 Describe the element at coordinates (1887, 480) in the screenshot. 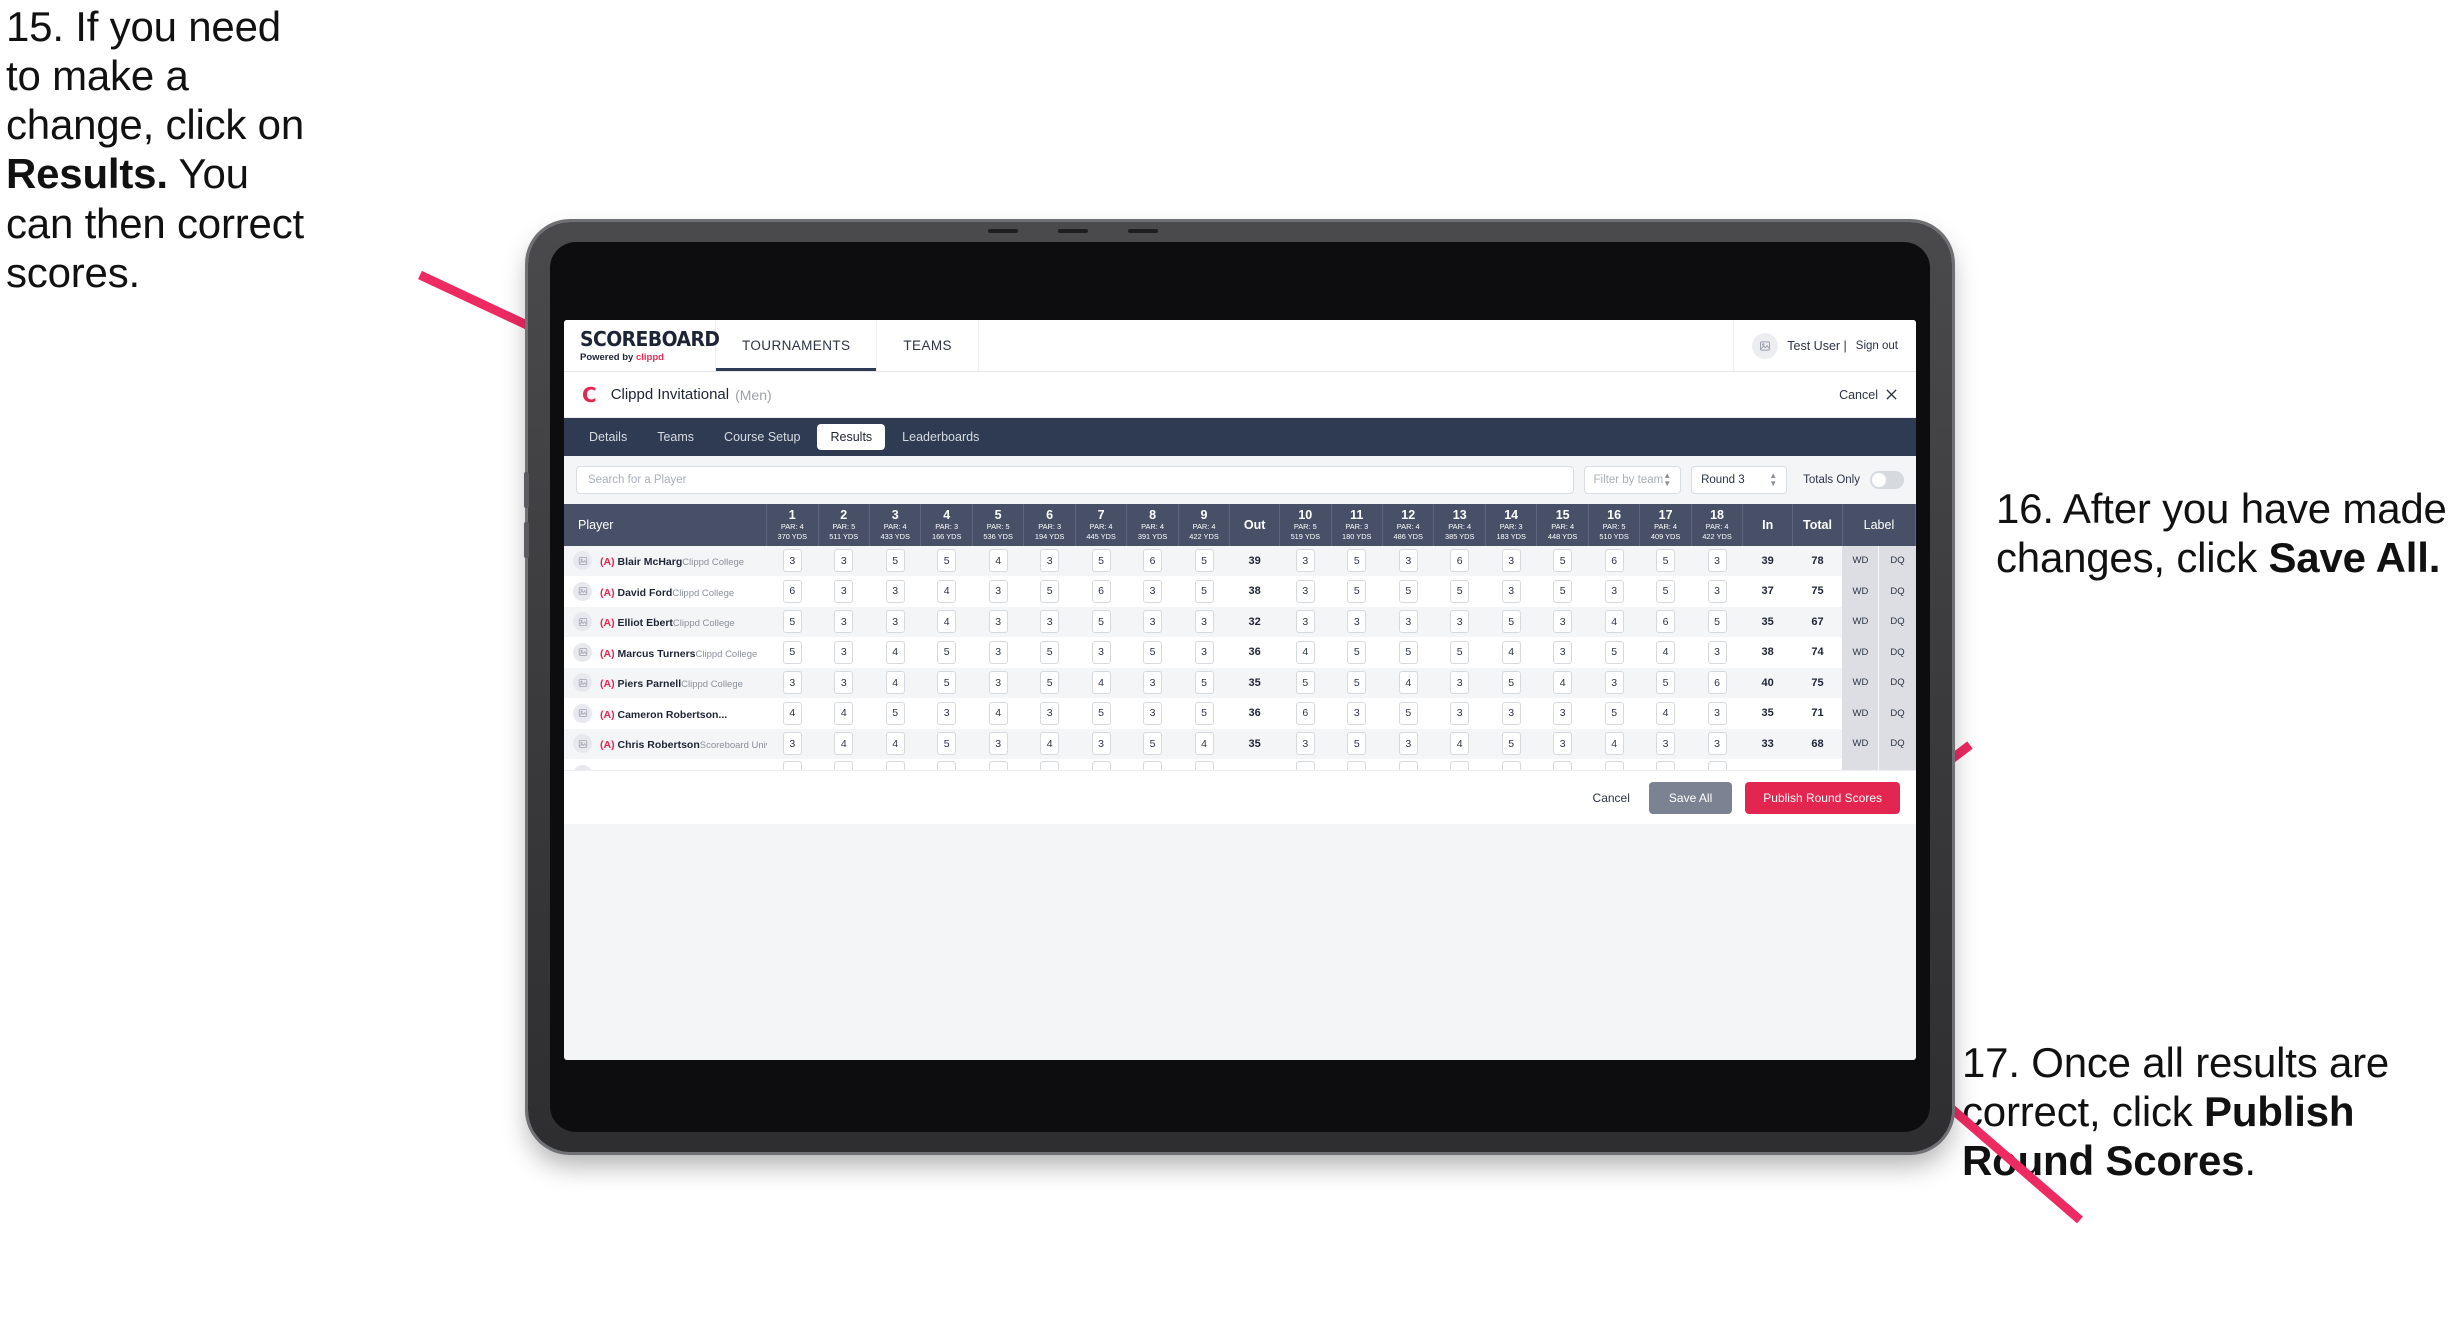

I see `totals-only-toggle` at that location.